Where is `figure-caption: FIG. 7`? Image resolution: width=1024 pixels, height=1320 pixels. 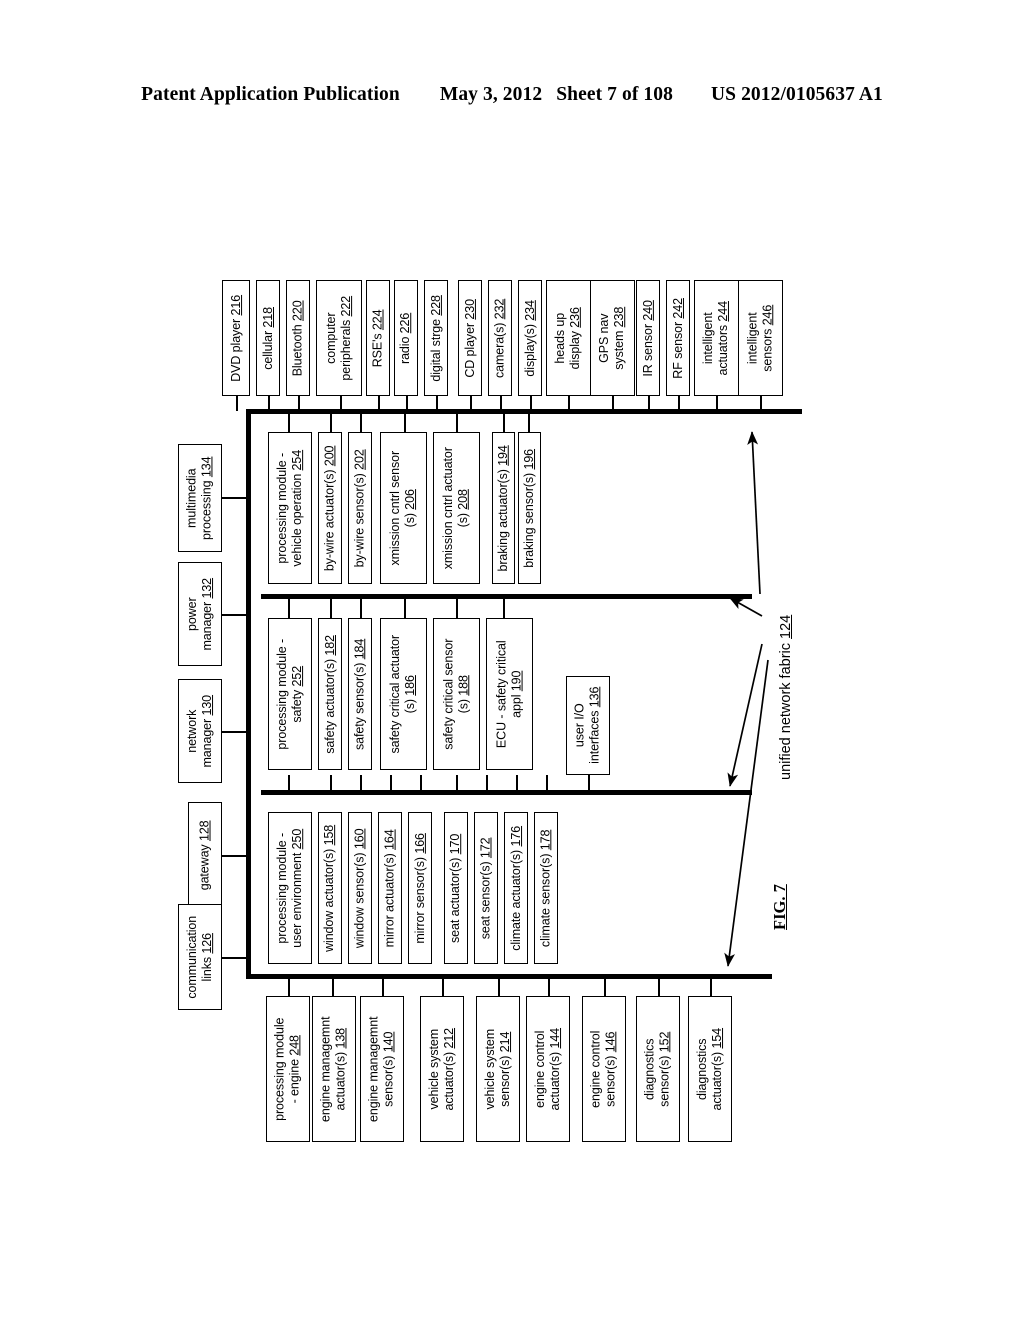
figure-caption: FIG. 7 is located at coordinates (780, 907).